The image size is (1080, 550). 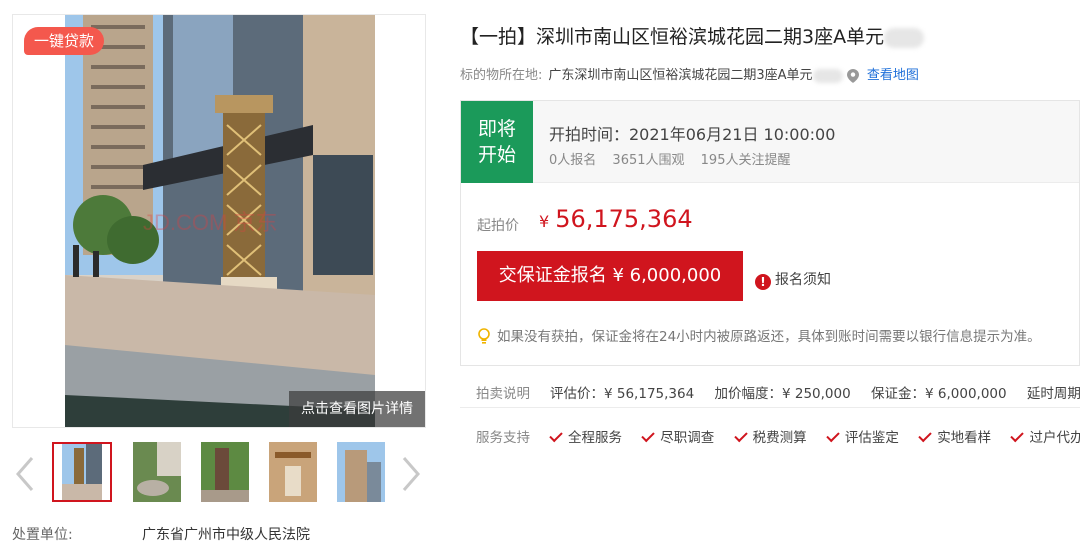 I want to click on viewer-count: 3651人围观, so click(x=648, y=160).